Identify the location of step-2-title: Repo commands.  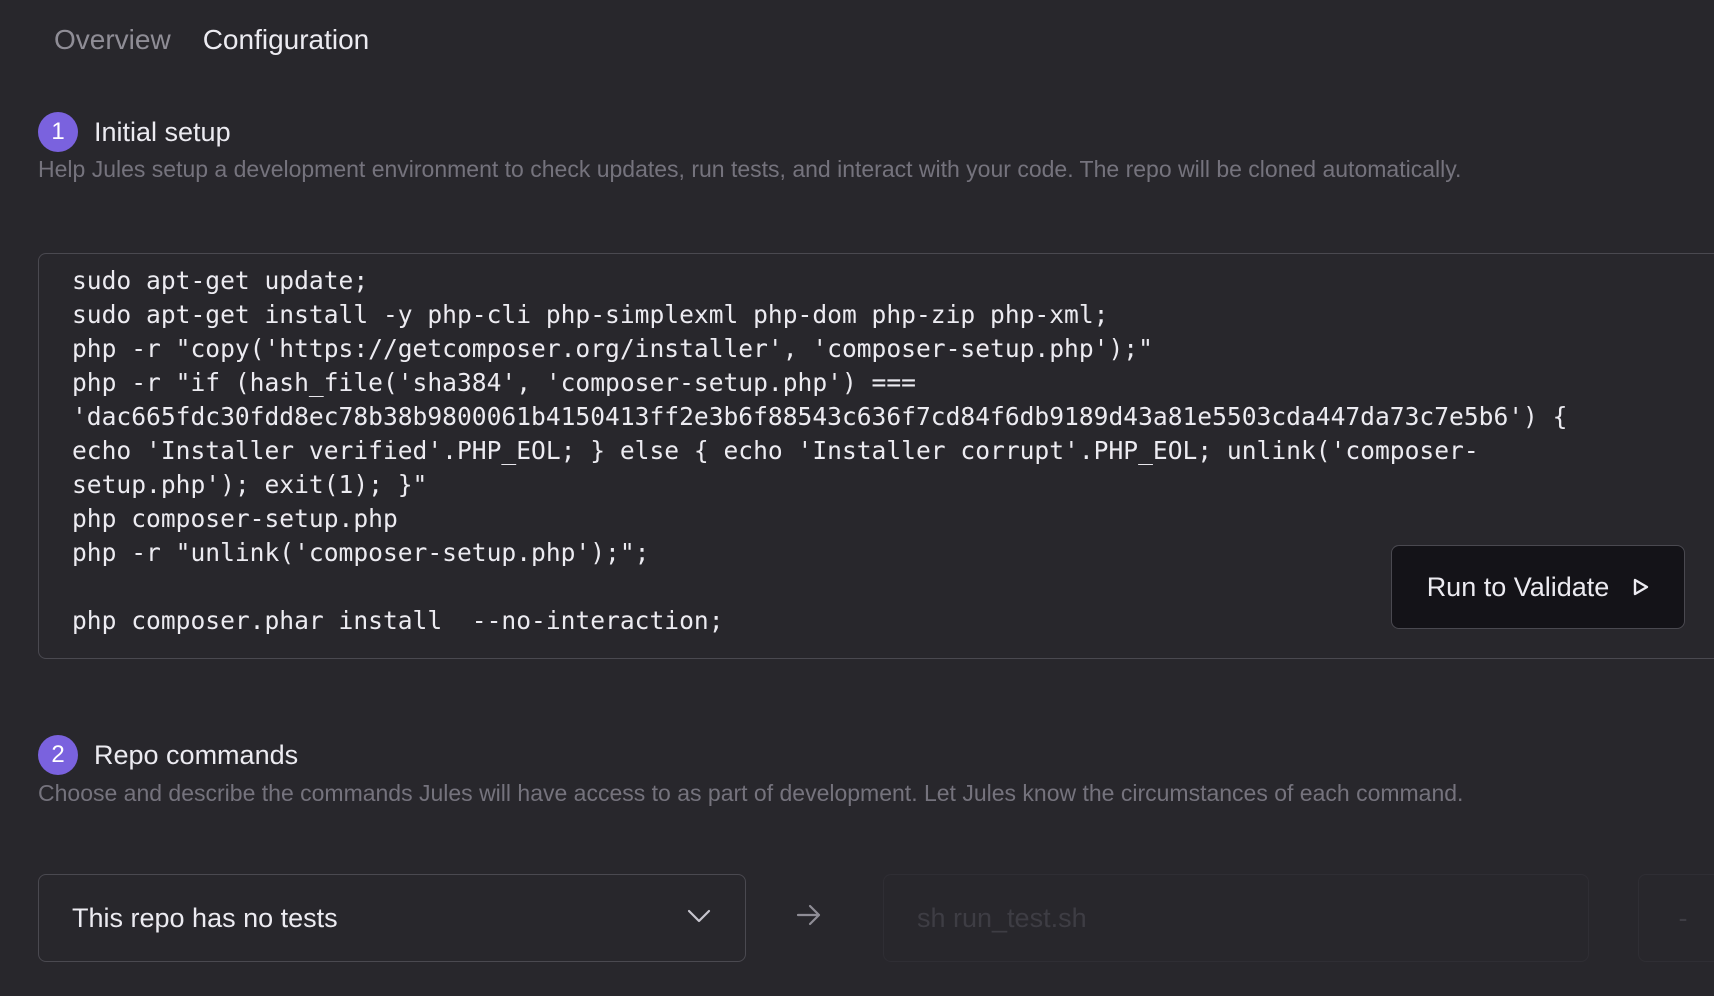
(196, 754).